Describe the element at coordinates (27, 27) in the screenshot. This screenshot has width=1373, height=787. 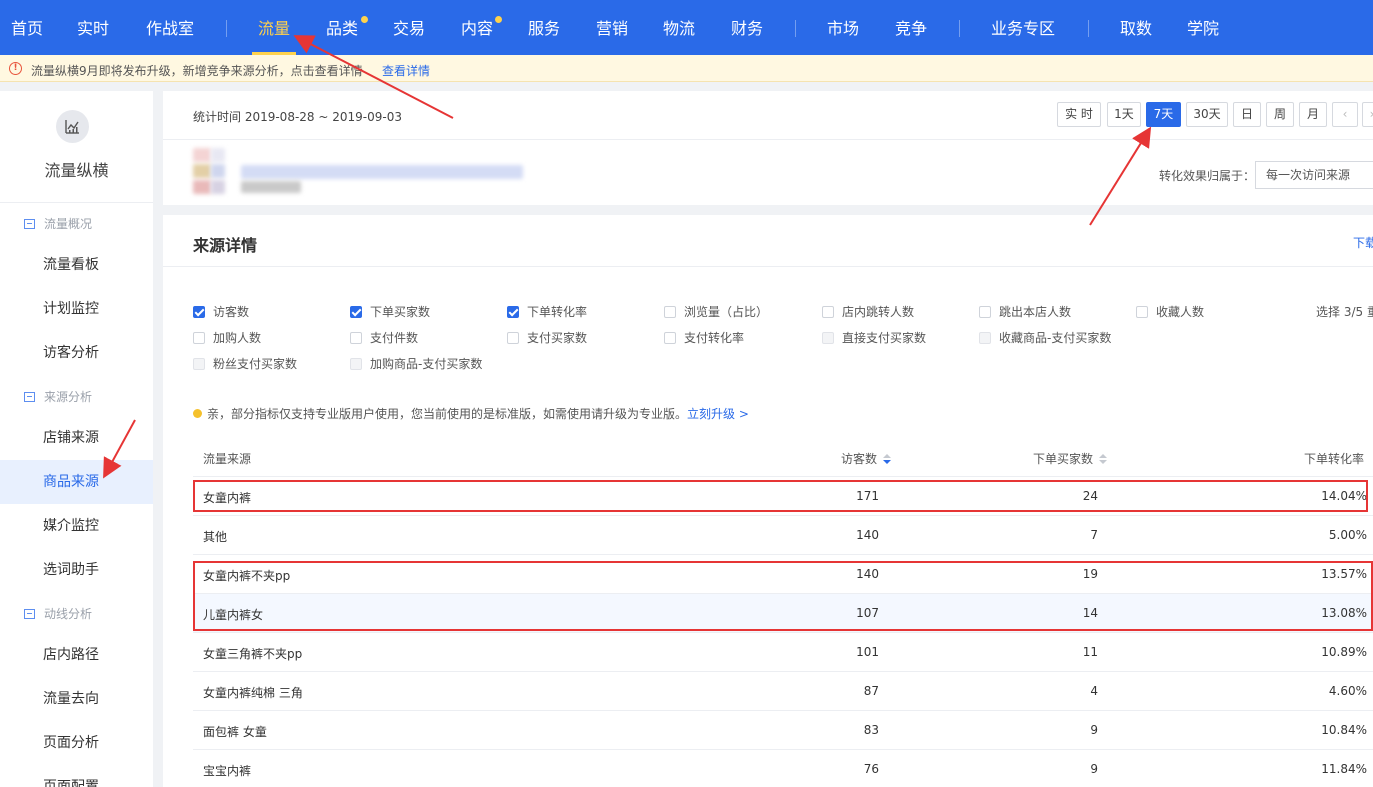
I see `nav-item-home: 首页` at that location.